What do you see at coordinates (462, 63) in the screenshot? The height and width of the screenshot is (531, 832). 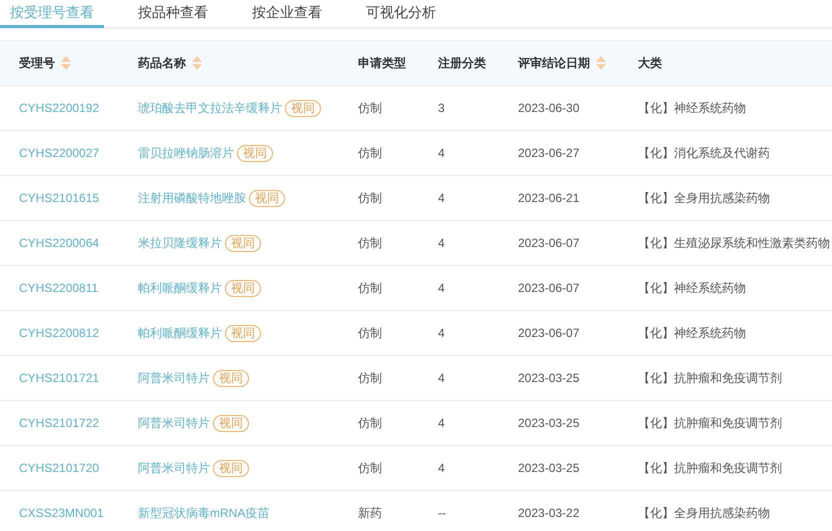 I see `column-header: 注册分类` at bounding box center [462, 63].